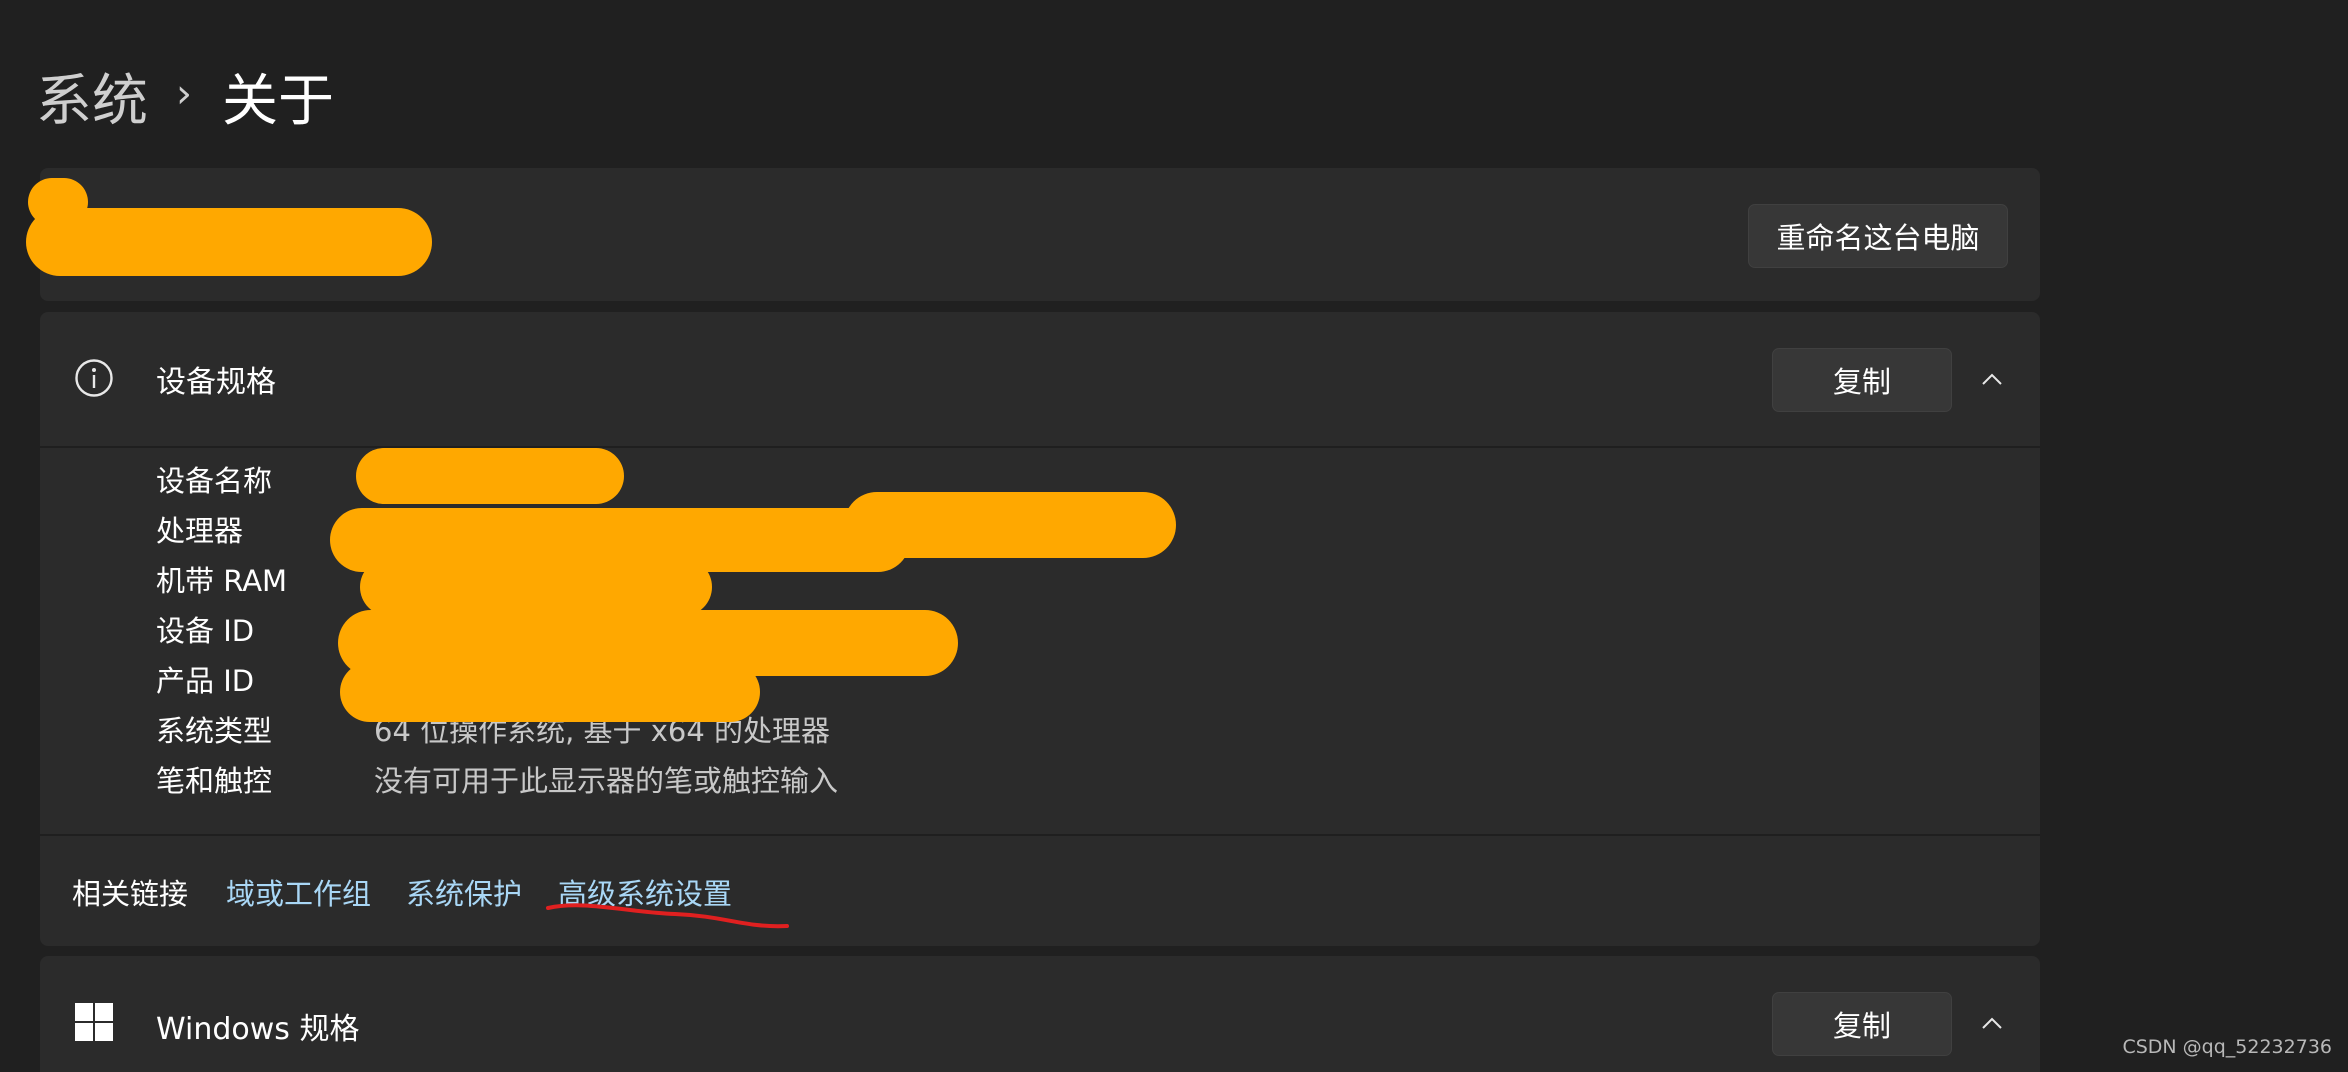 The width and height of the screenshot is (2348, 1072). Describe the element at coordinates (1878, 236) in the screenshot. I see `rename-pc-button: 重命名这台电脑` at that location.